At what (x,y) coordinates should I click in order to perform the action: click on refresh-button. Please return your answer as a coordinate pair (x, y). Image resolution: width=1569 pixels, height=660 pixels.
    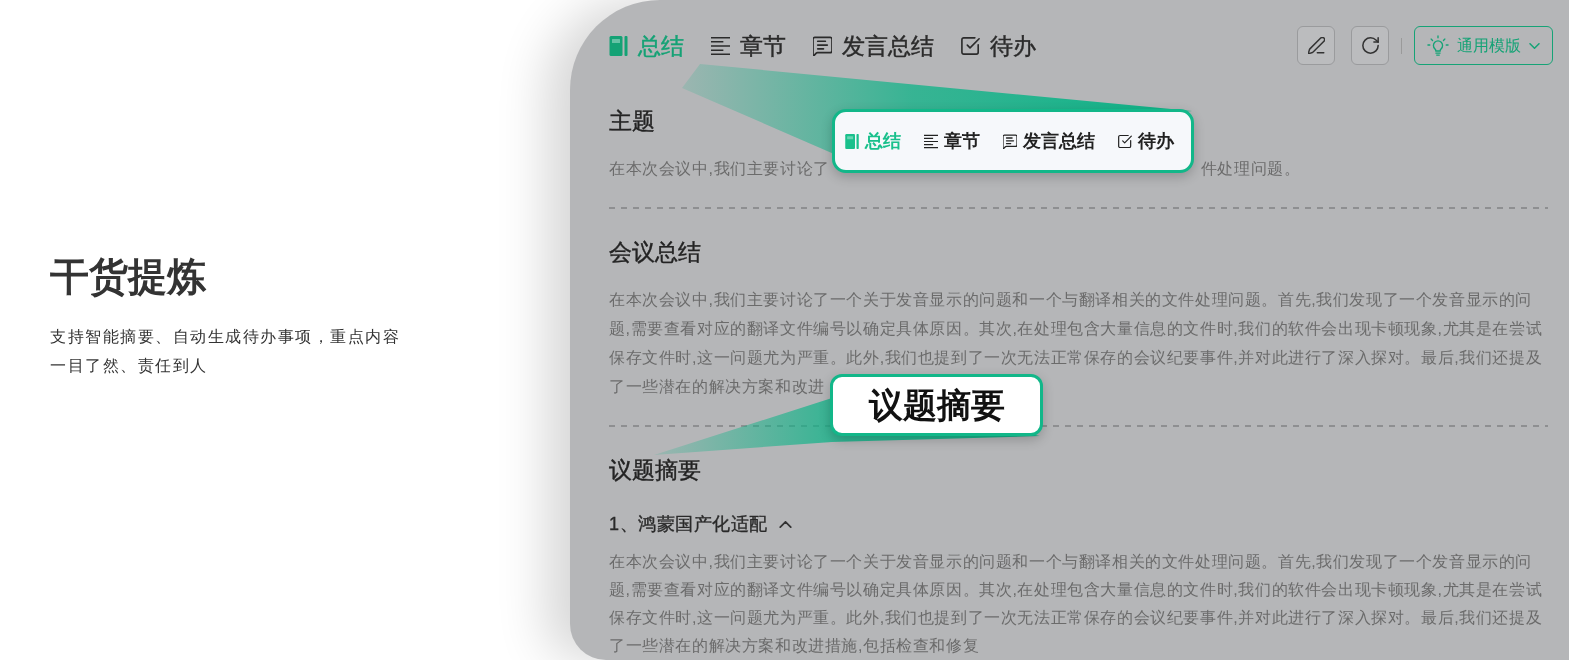
    Looking at the image, I should click on (1370, 45).